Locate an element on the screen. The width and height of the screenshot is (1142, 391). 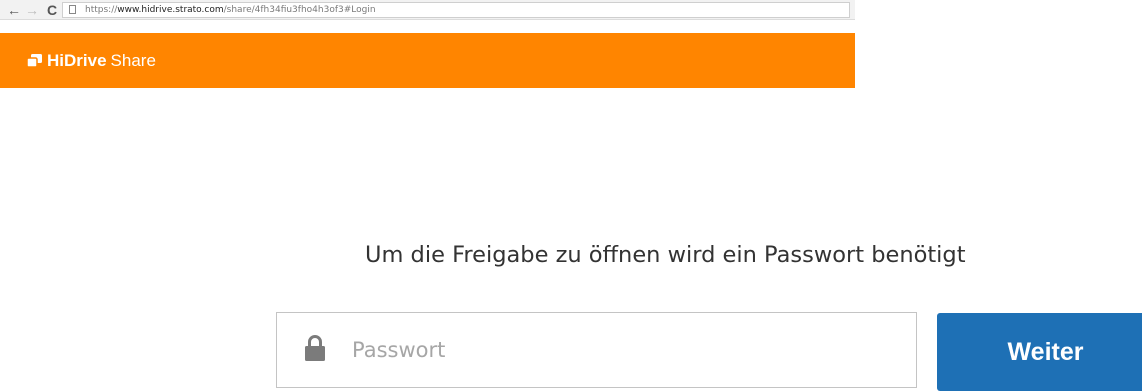
brand-title: HiDrive Share is located at coordinates (101, 61).